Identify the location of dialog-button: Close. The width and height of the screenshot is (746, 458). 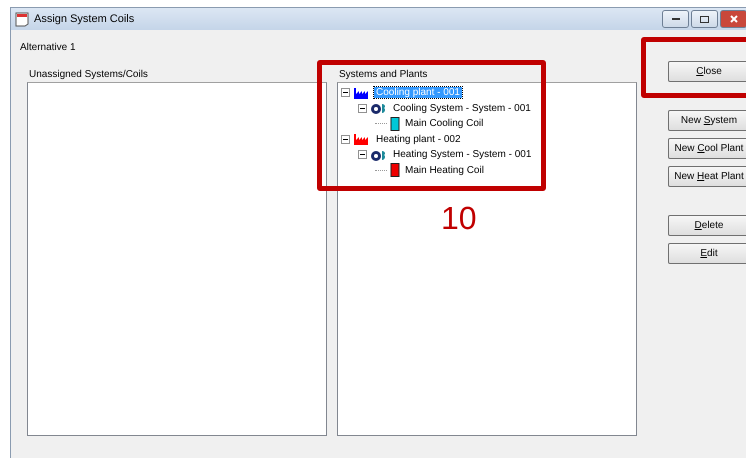
(707, 71).